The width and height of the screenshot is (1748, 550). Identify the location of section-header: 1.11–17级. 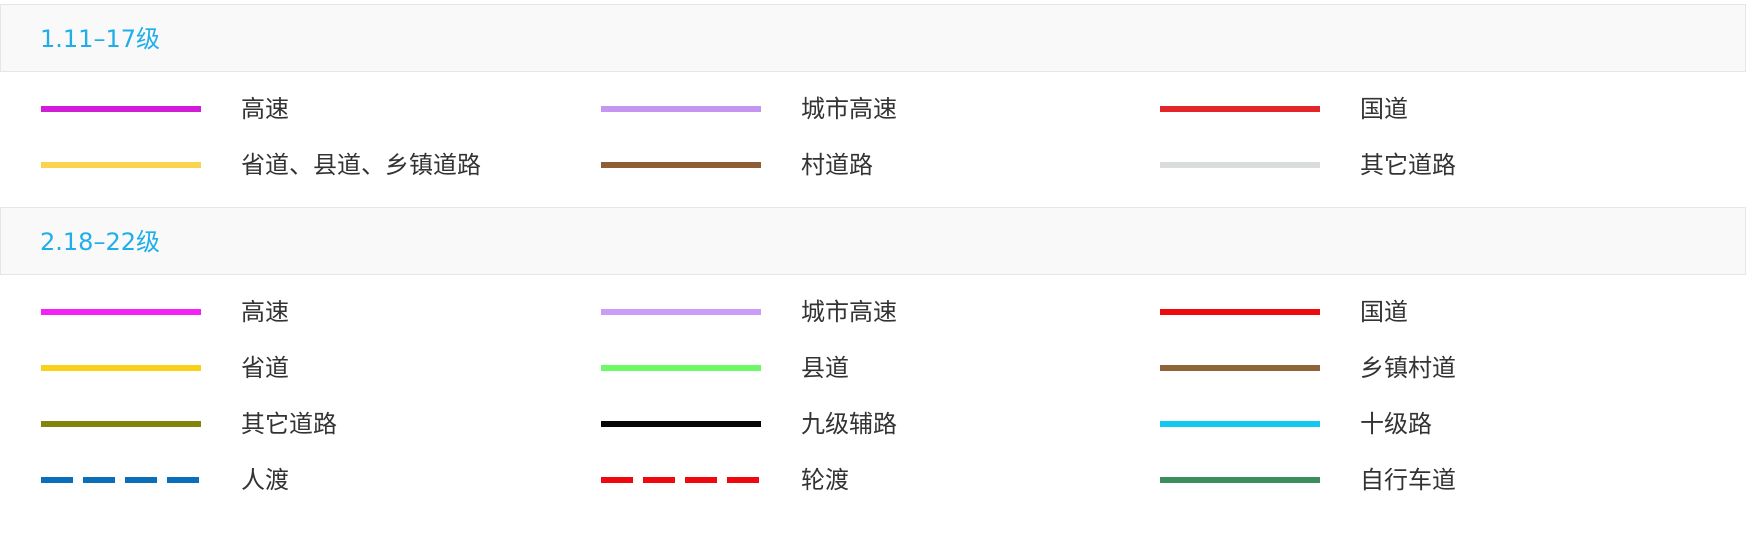
(873, 38).